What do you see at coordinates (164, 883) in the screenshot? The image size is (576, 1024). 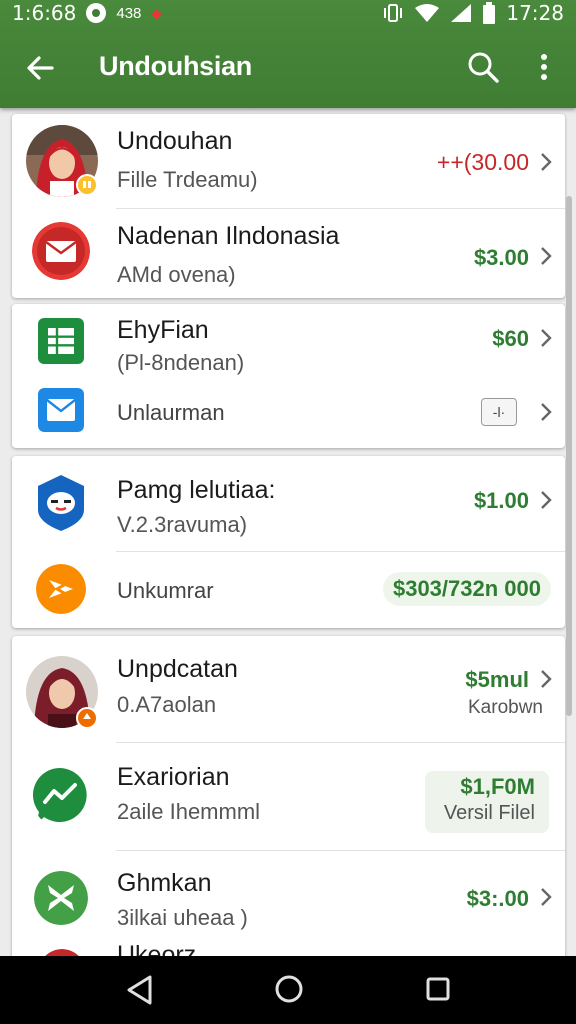 I see `item-title: Ghmkan` at bounding box center [164, 883].